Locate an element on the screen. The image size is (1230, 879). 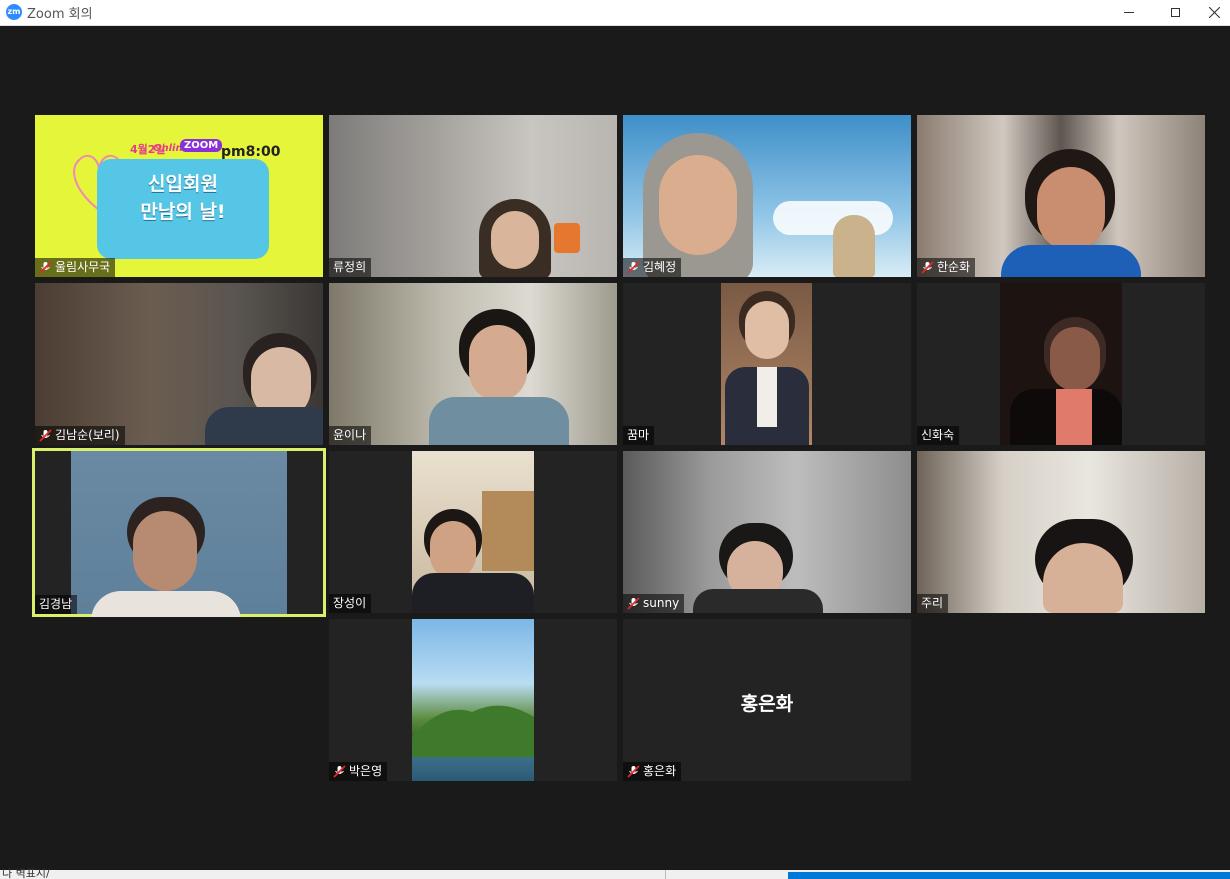
participant-name: sunny is located at coordinates (661, 603).